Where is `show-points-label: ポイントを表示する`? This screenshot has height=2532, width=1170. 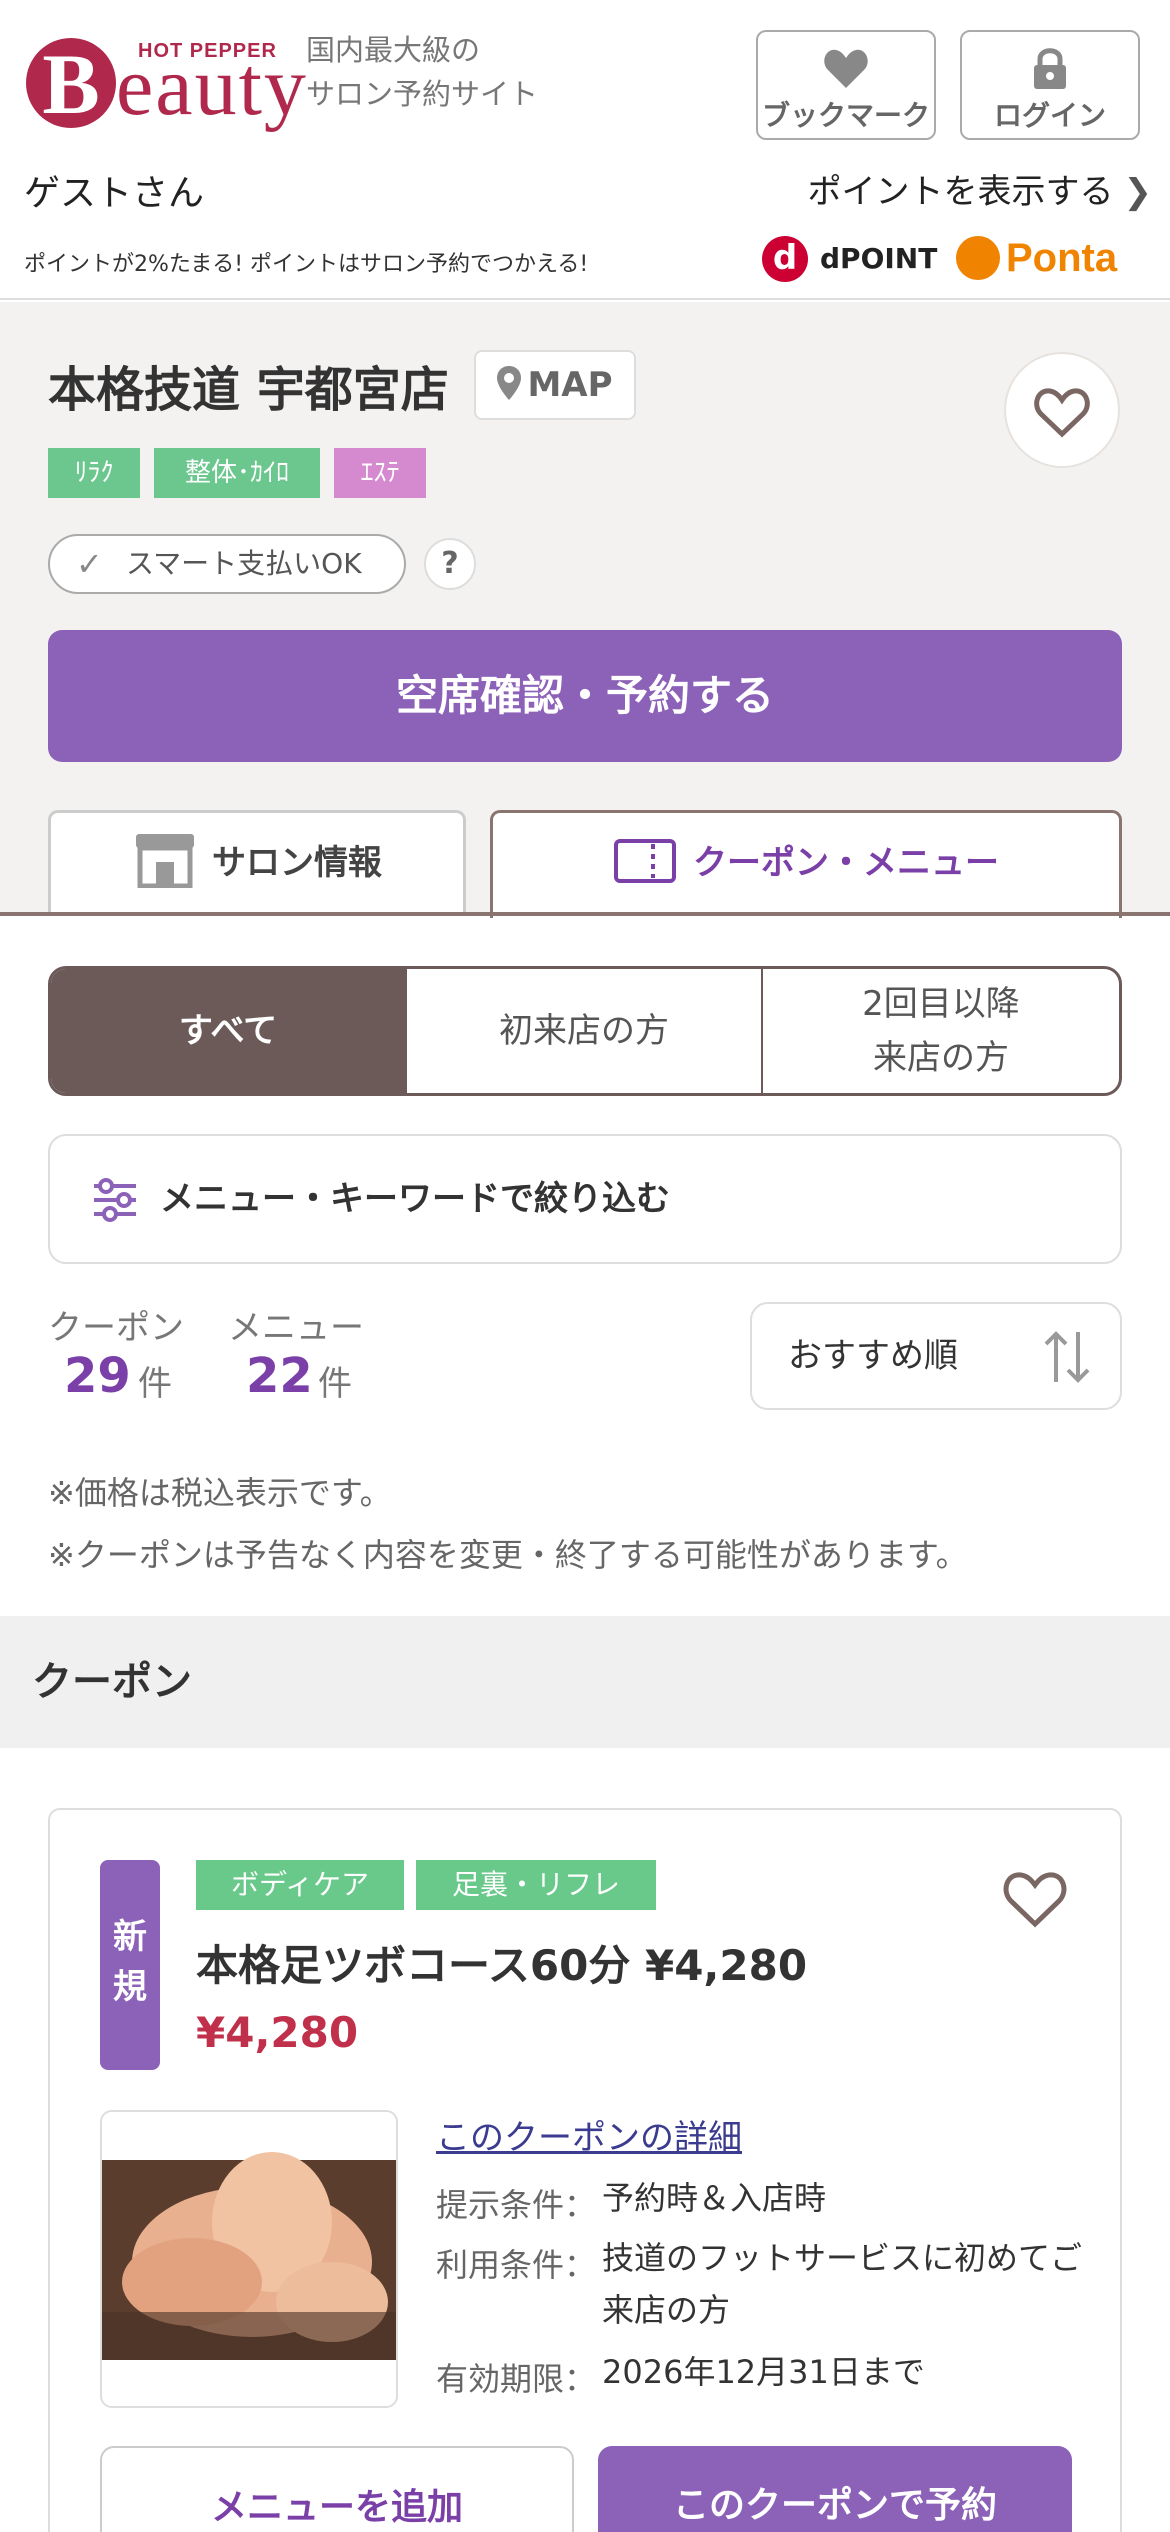 show-points-label: ポイントを表示する is located at coordinates (960, 192).